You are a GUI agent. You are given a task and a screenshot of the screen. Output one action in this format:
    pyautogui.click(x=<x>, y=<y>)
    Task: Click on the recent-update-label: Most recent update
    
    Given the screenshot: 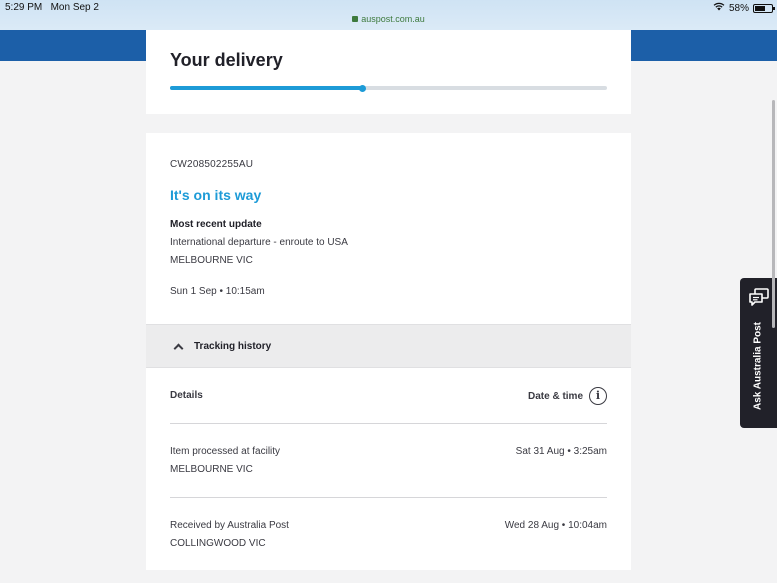 What is the action you would take?
    pyautogui.click(x=216, y=224)
    